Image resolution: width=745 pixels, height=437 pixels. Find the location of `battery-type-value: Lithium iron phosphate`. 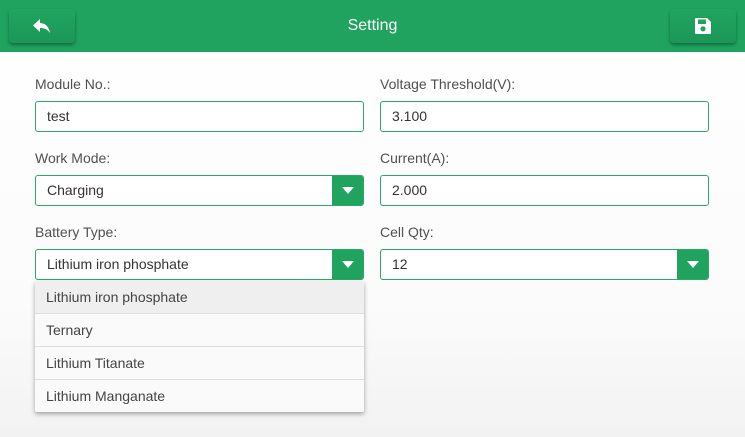

battery-type-value: Lithium iron phosphate is located at coordinates (118, 264).